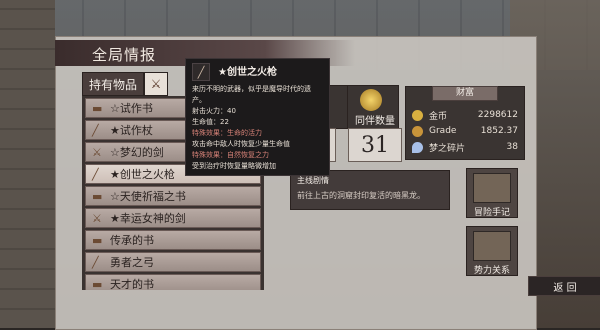 The image size is (600, 330). What do you see at coordinates (132, 240) in the screenshot?
I see `list-item-label: 传承的书` at bounding box center [132, 240].